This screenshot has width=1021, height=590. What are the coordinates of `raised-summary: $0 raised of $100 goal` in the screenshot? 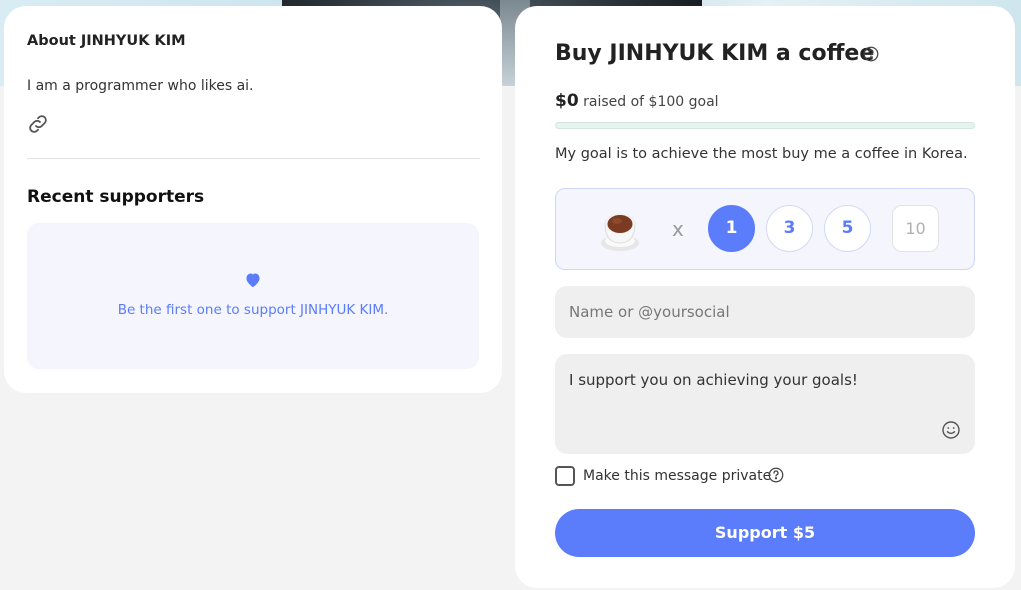 It's located at (637, 101).